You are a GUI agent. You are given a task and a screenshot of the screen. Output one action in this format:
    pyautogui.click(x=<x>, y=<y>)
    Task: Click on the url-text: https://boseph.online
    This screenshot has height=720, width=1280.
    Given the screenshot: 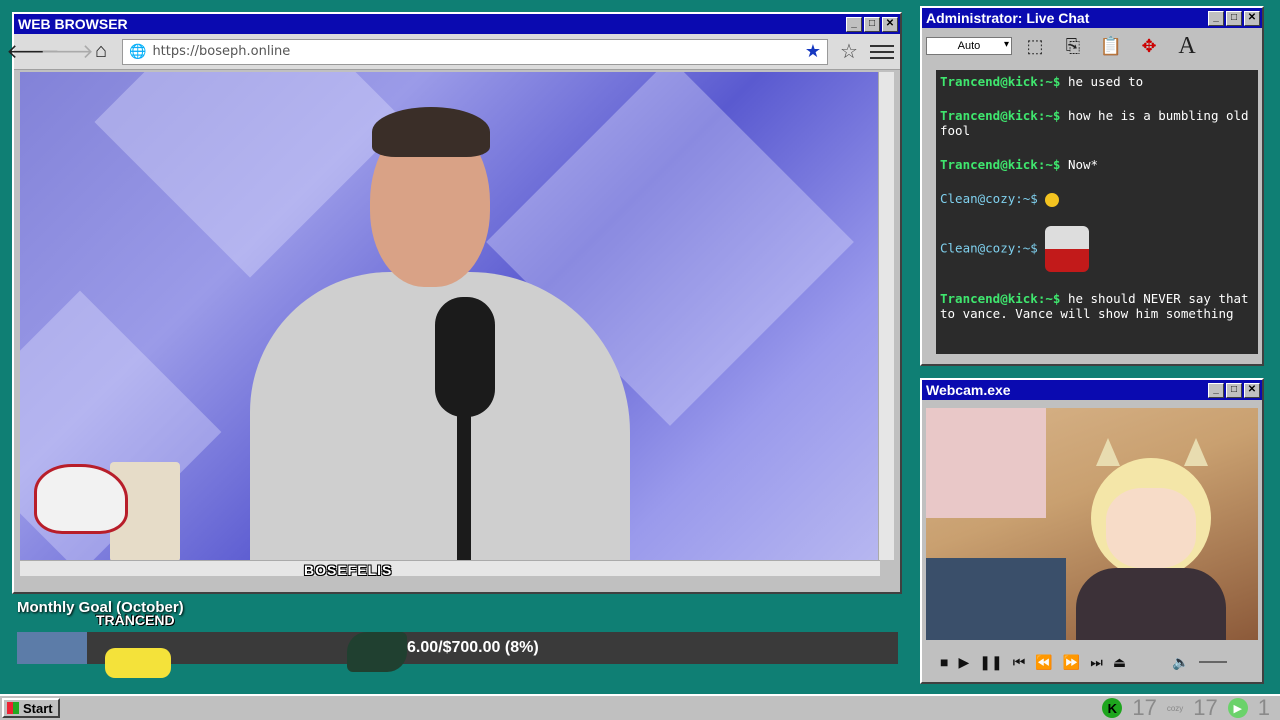 What is the action you would take?
    pyautogui.click(x=221, y=51)
    